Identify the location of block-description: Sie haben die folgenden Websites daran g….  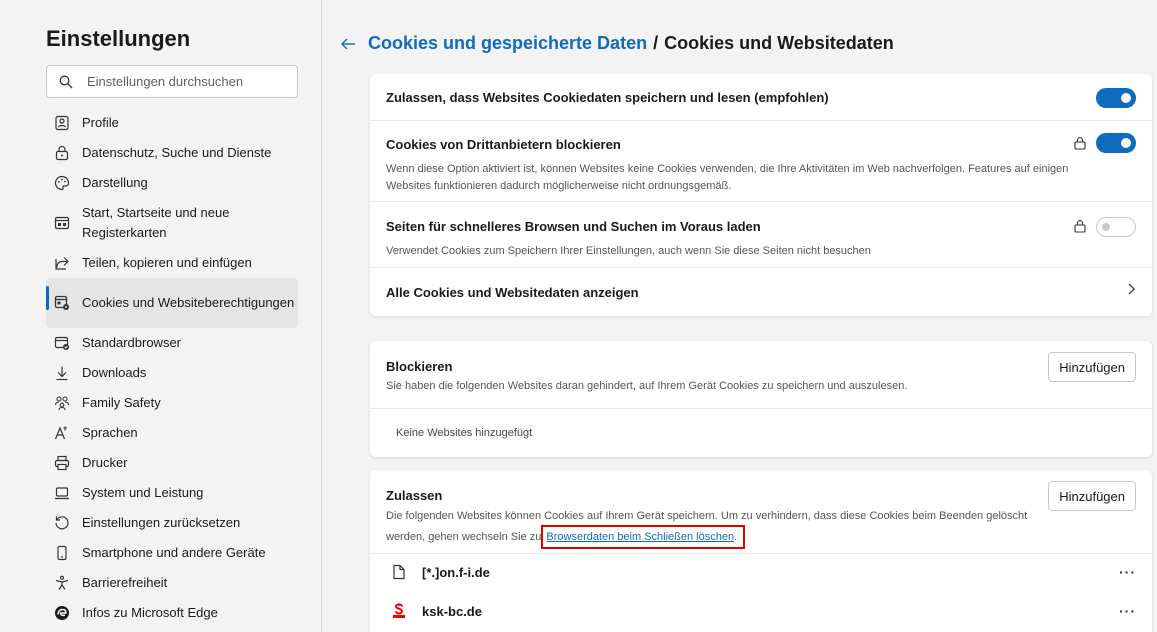
(647, 386).